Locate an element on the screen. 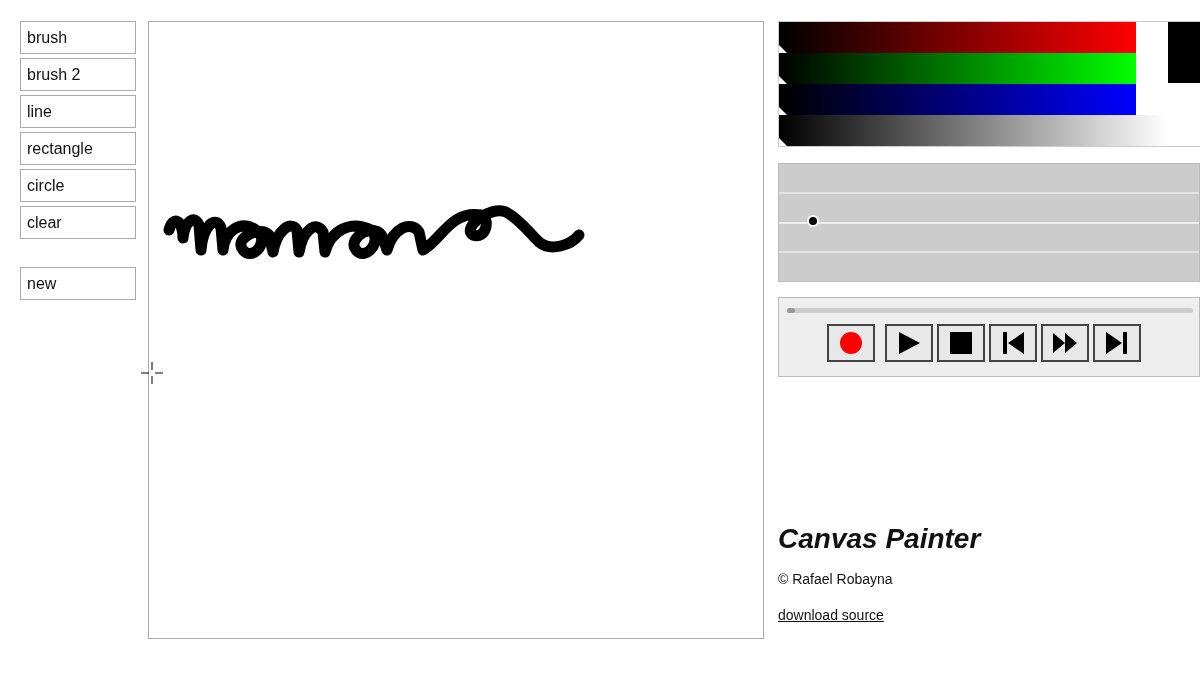 This screenshot has height=681, width=1200. tool-button: circle is located at coordinates (78, 185).